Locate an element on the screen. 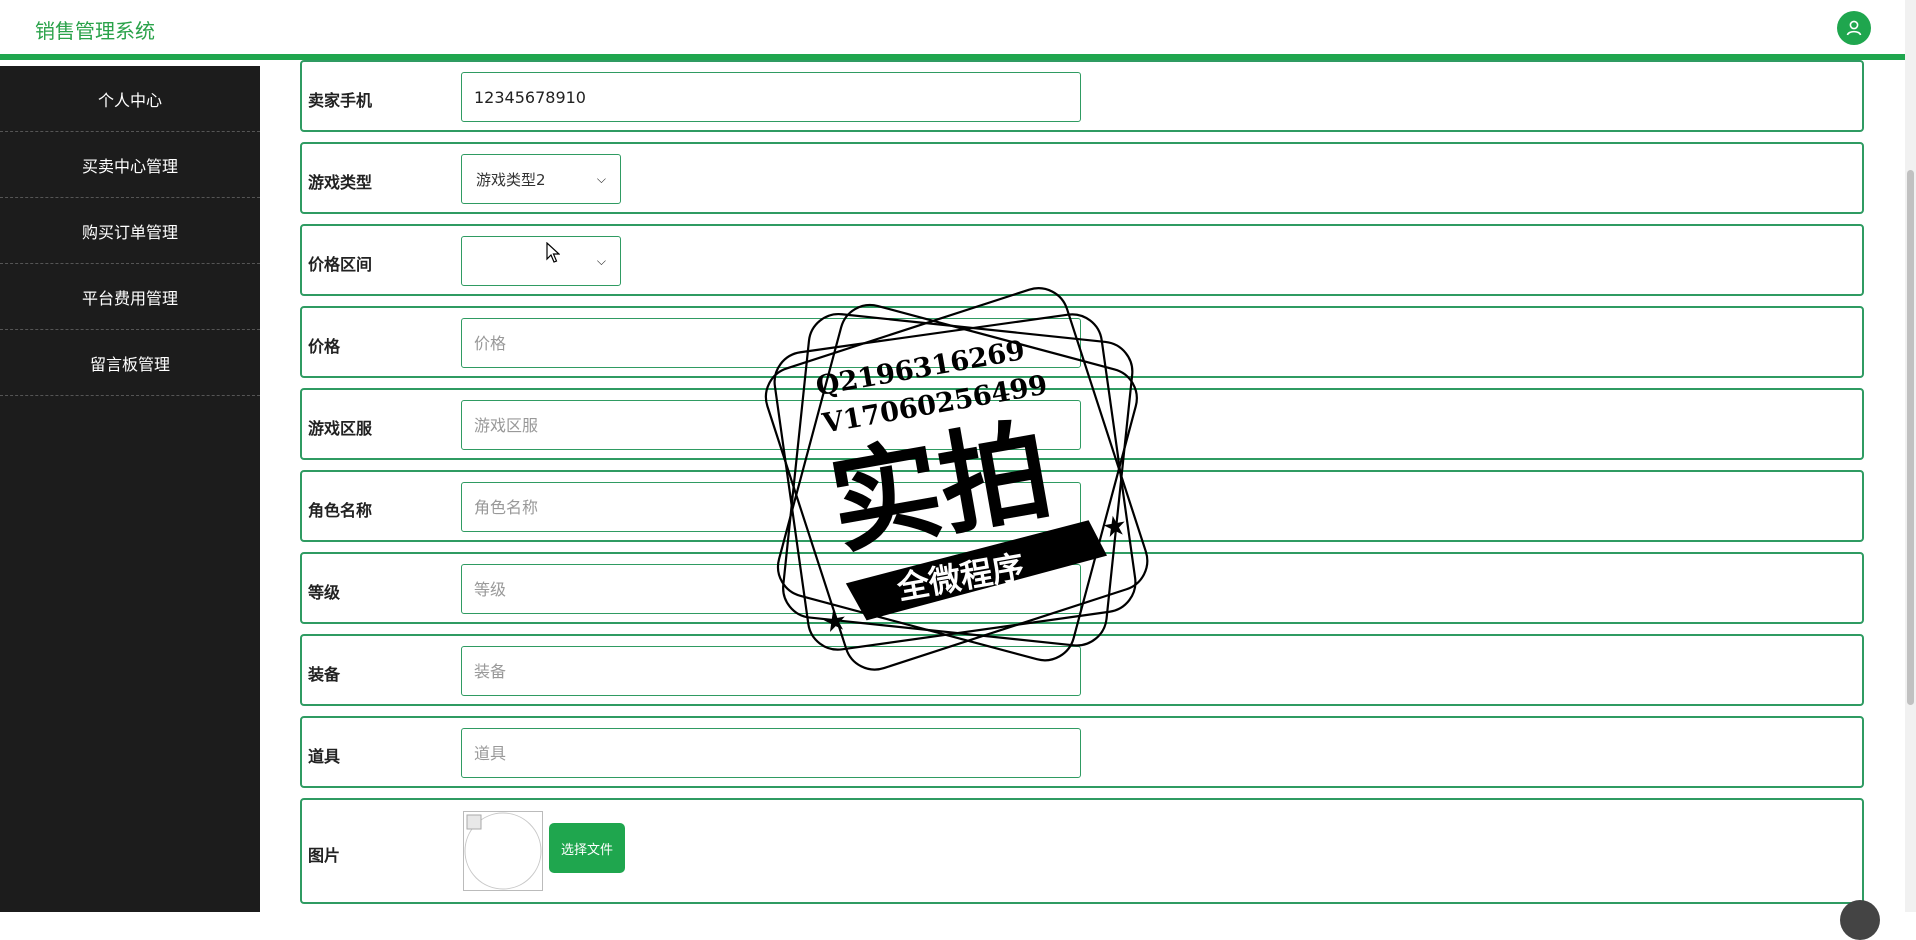 This screenshot has width=1916, height=940. form-row-server: 游戏区服 is located at coordinates (1082, 424).